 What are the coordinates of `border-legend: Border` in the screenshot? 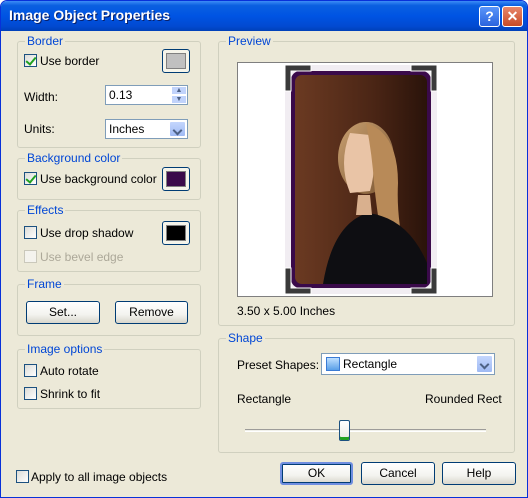 It's located at (45, 41).